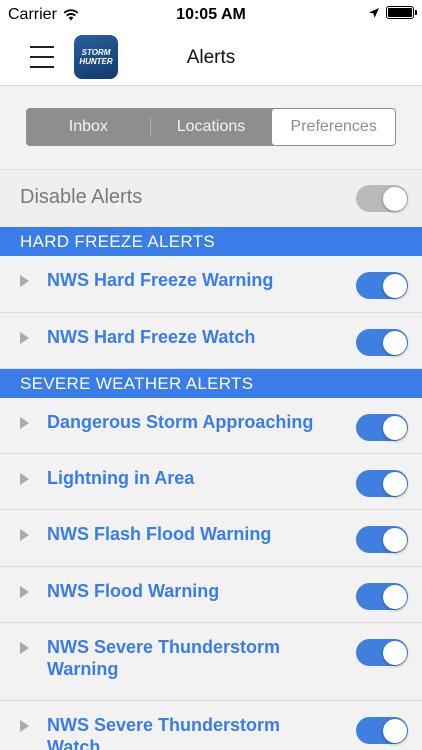 Image resolution: width=422 pixels, height=750 pixels. I want to click on status-bar: Carrier 10:05 AM, so click(211, 15).